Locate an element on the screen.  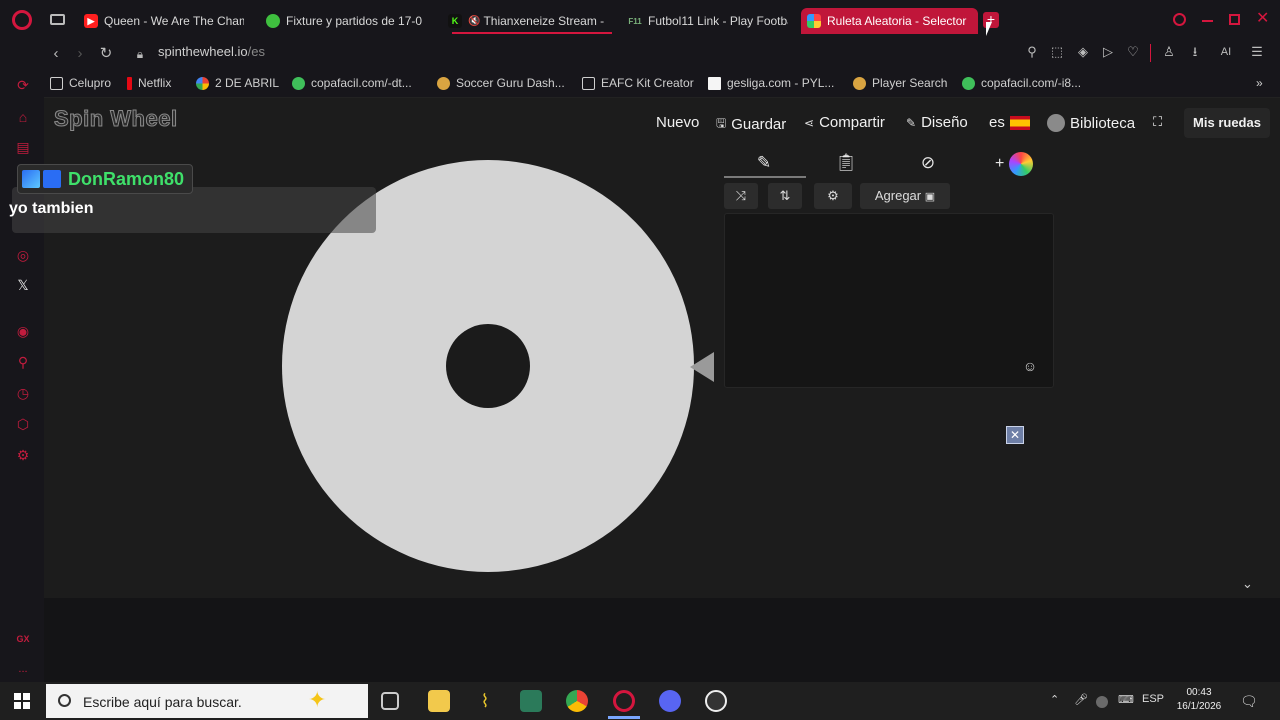
wheel-center-hub is located at coordinates (488, 366).